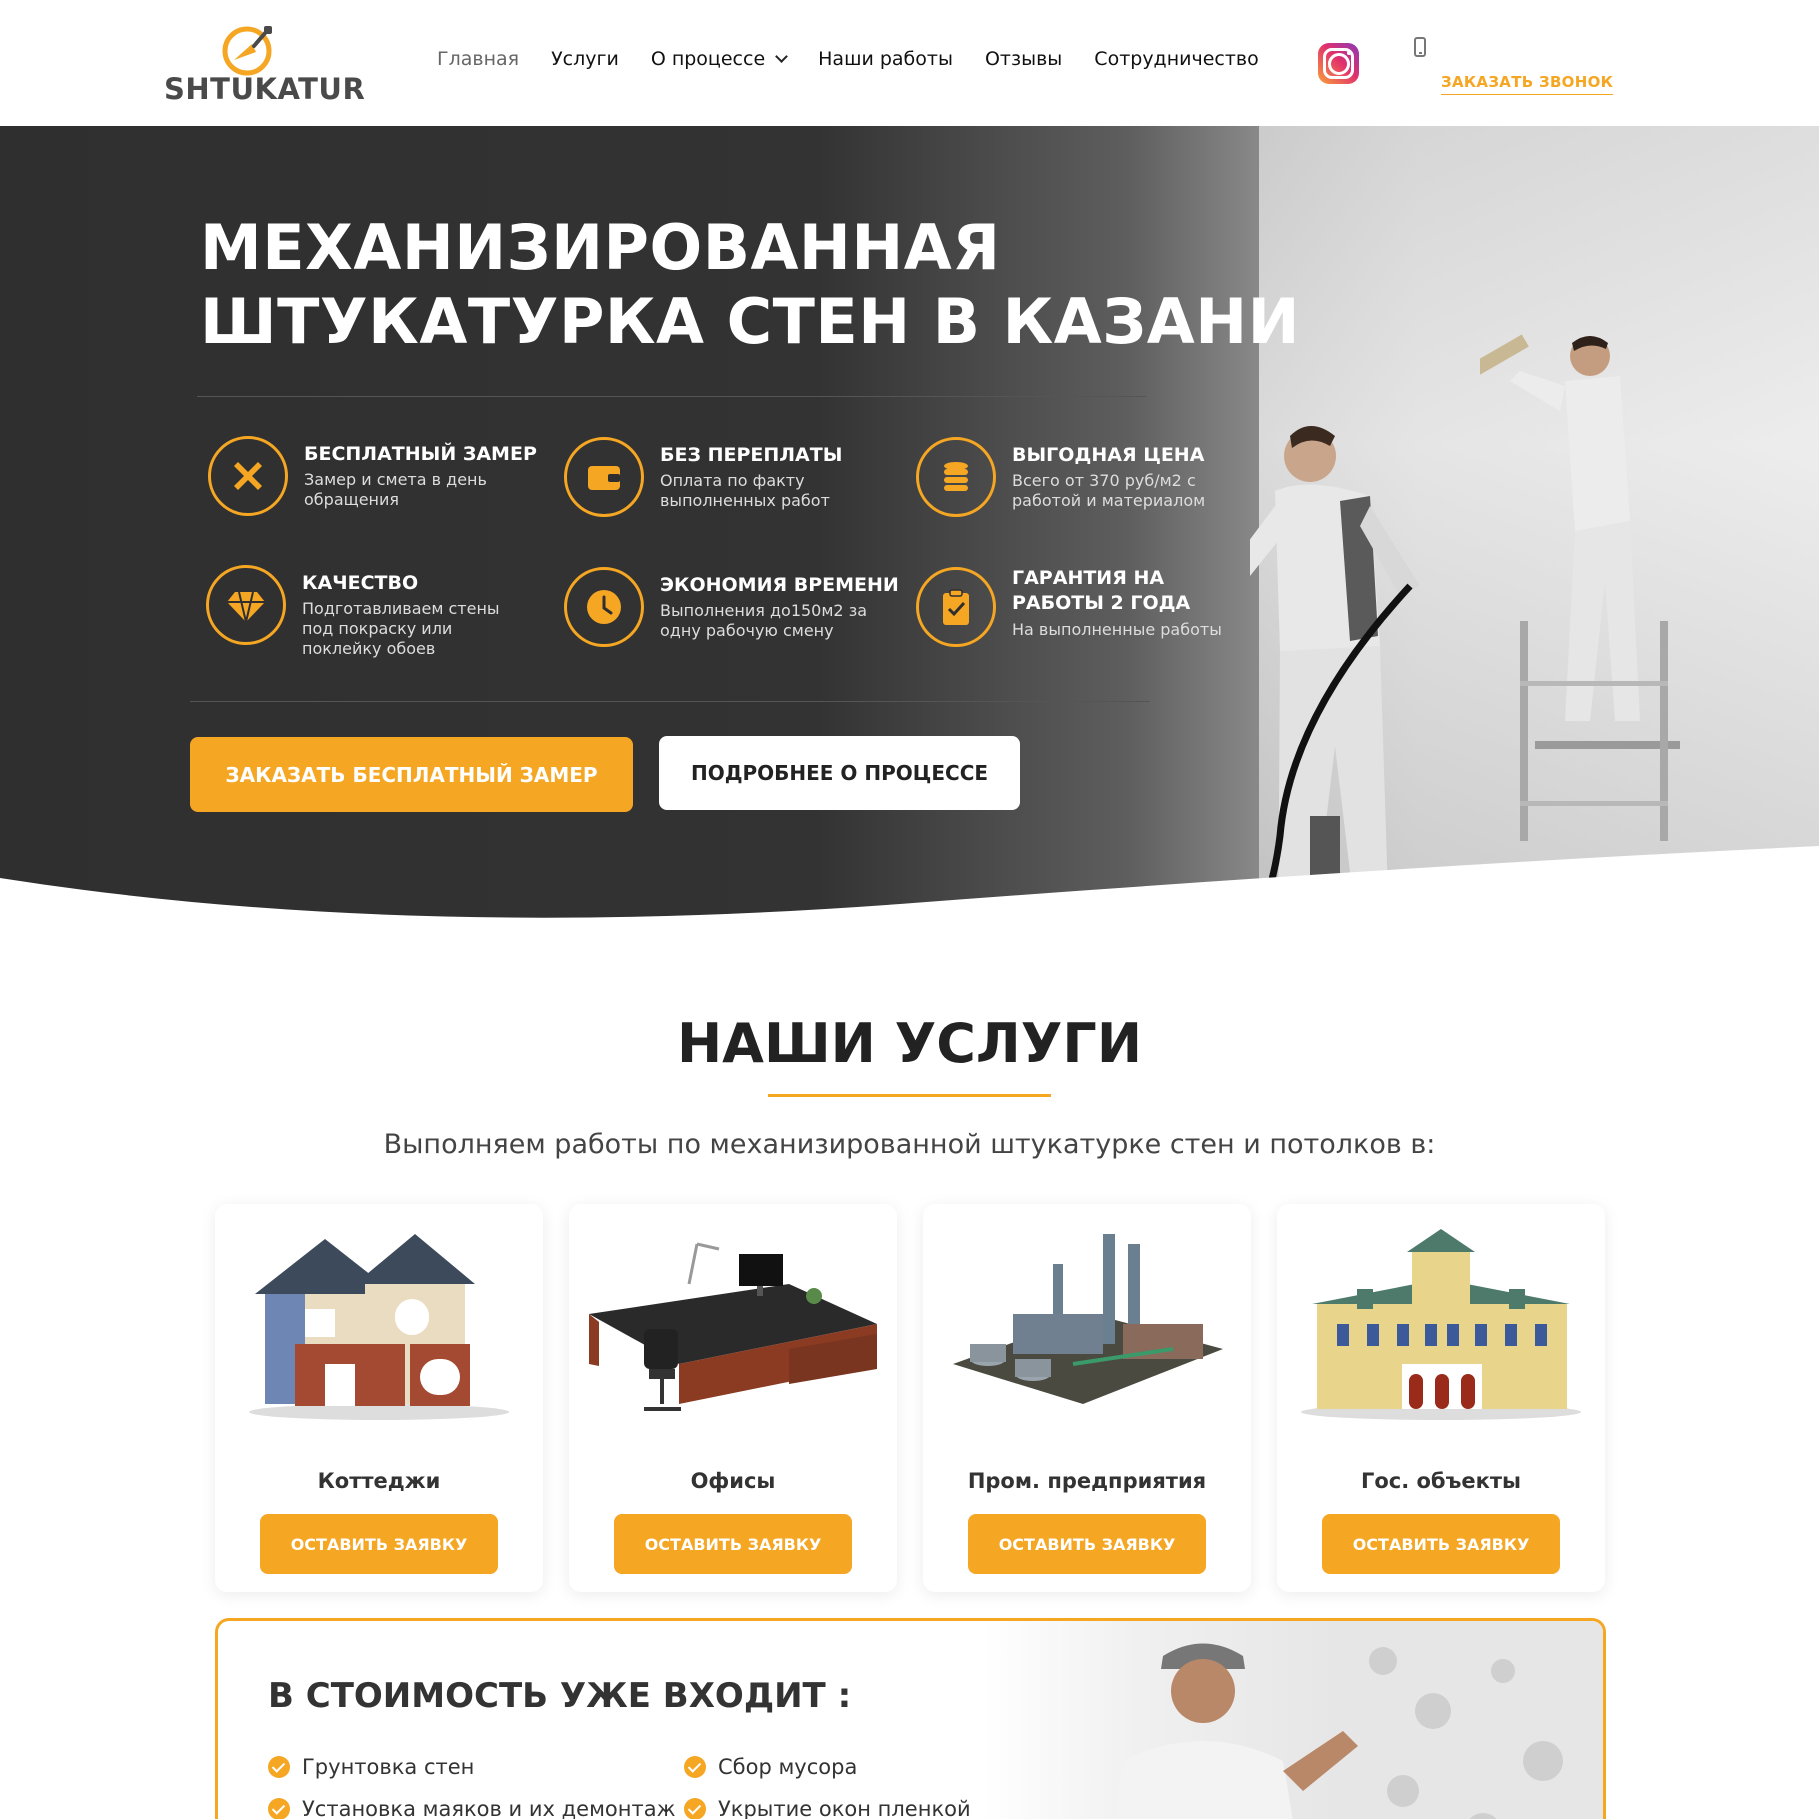 The image size is (1819, 1819). I want to click on feature-title-line: ГАРАНТИЯ НА, so click(1088, 578).